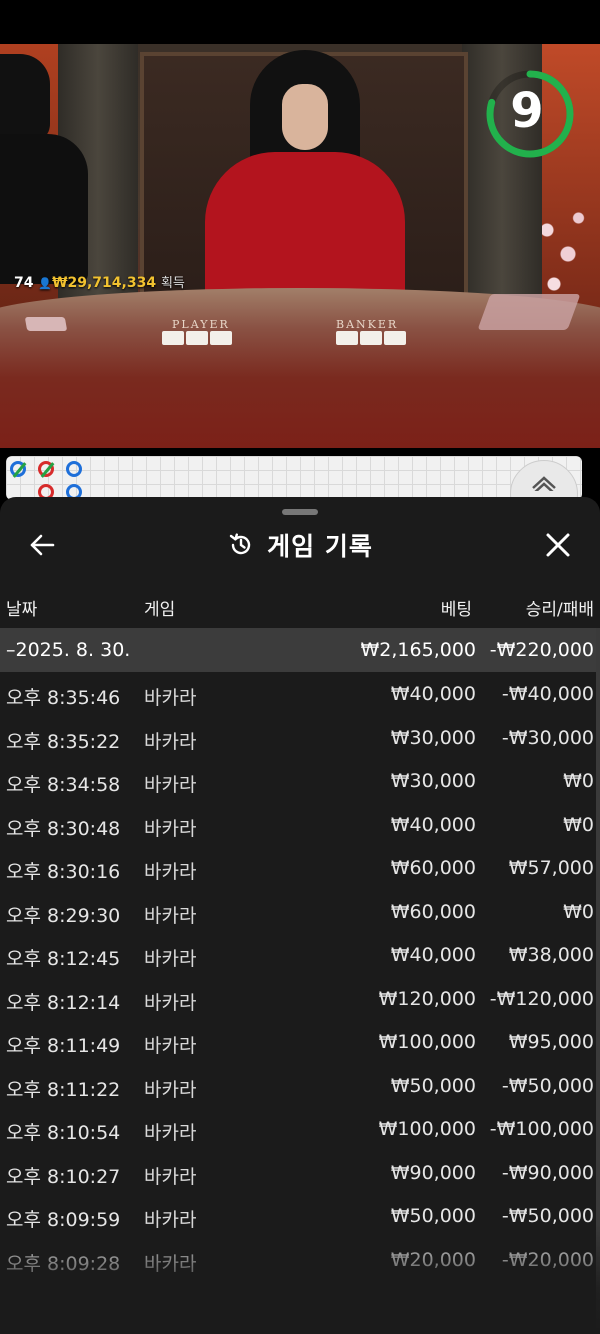 The height and width of the screenshot is (1334, 600). What do you see at coordinates (298, 1000) in the screenshot?
I see `table-row: 오후 8:12:14 바카라 ₩120,000 -₩120,000` at bounding box center [298, 1000].